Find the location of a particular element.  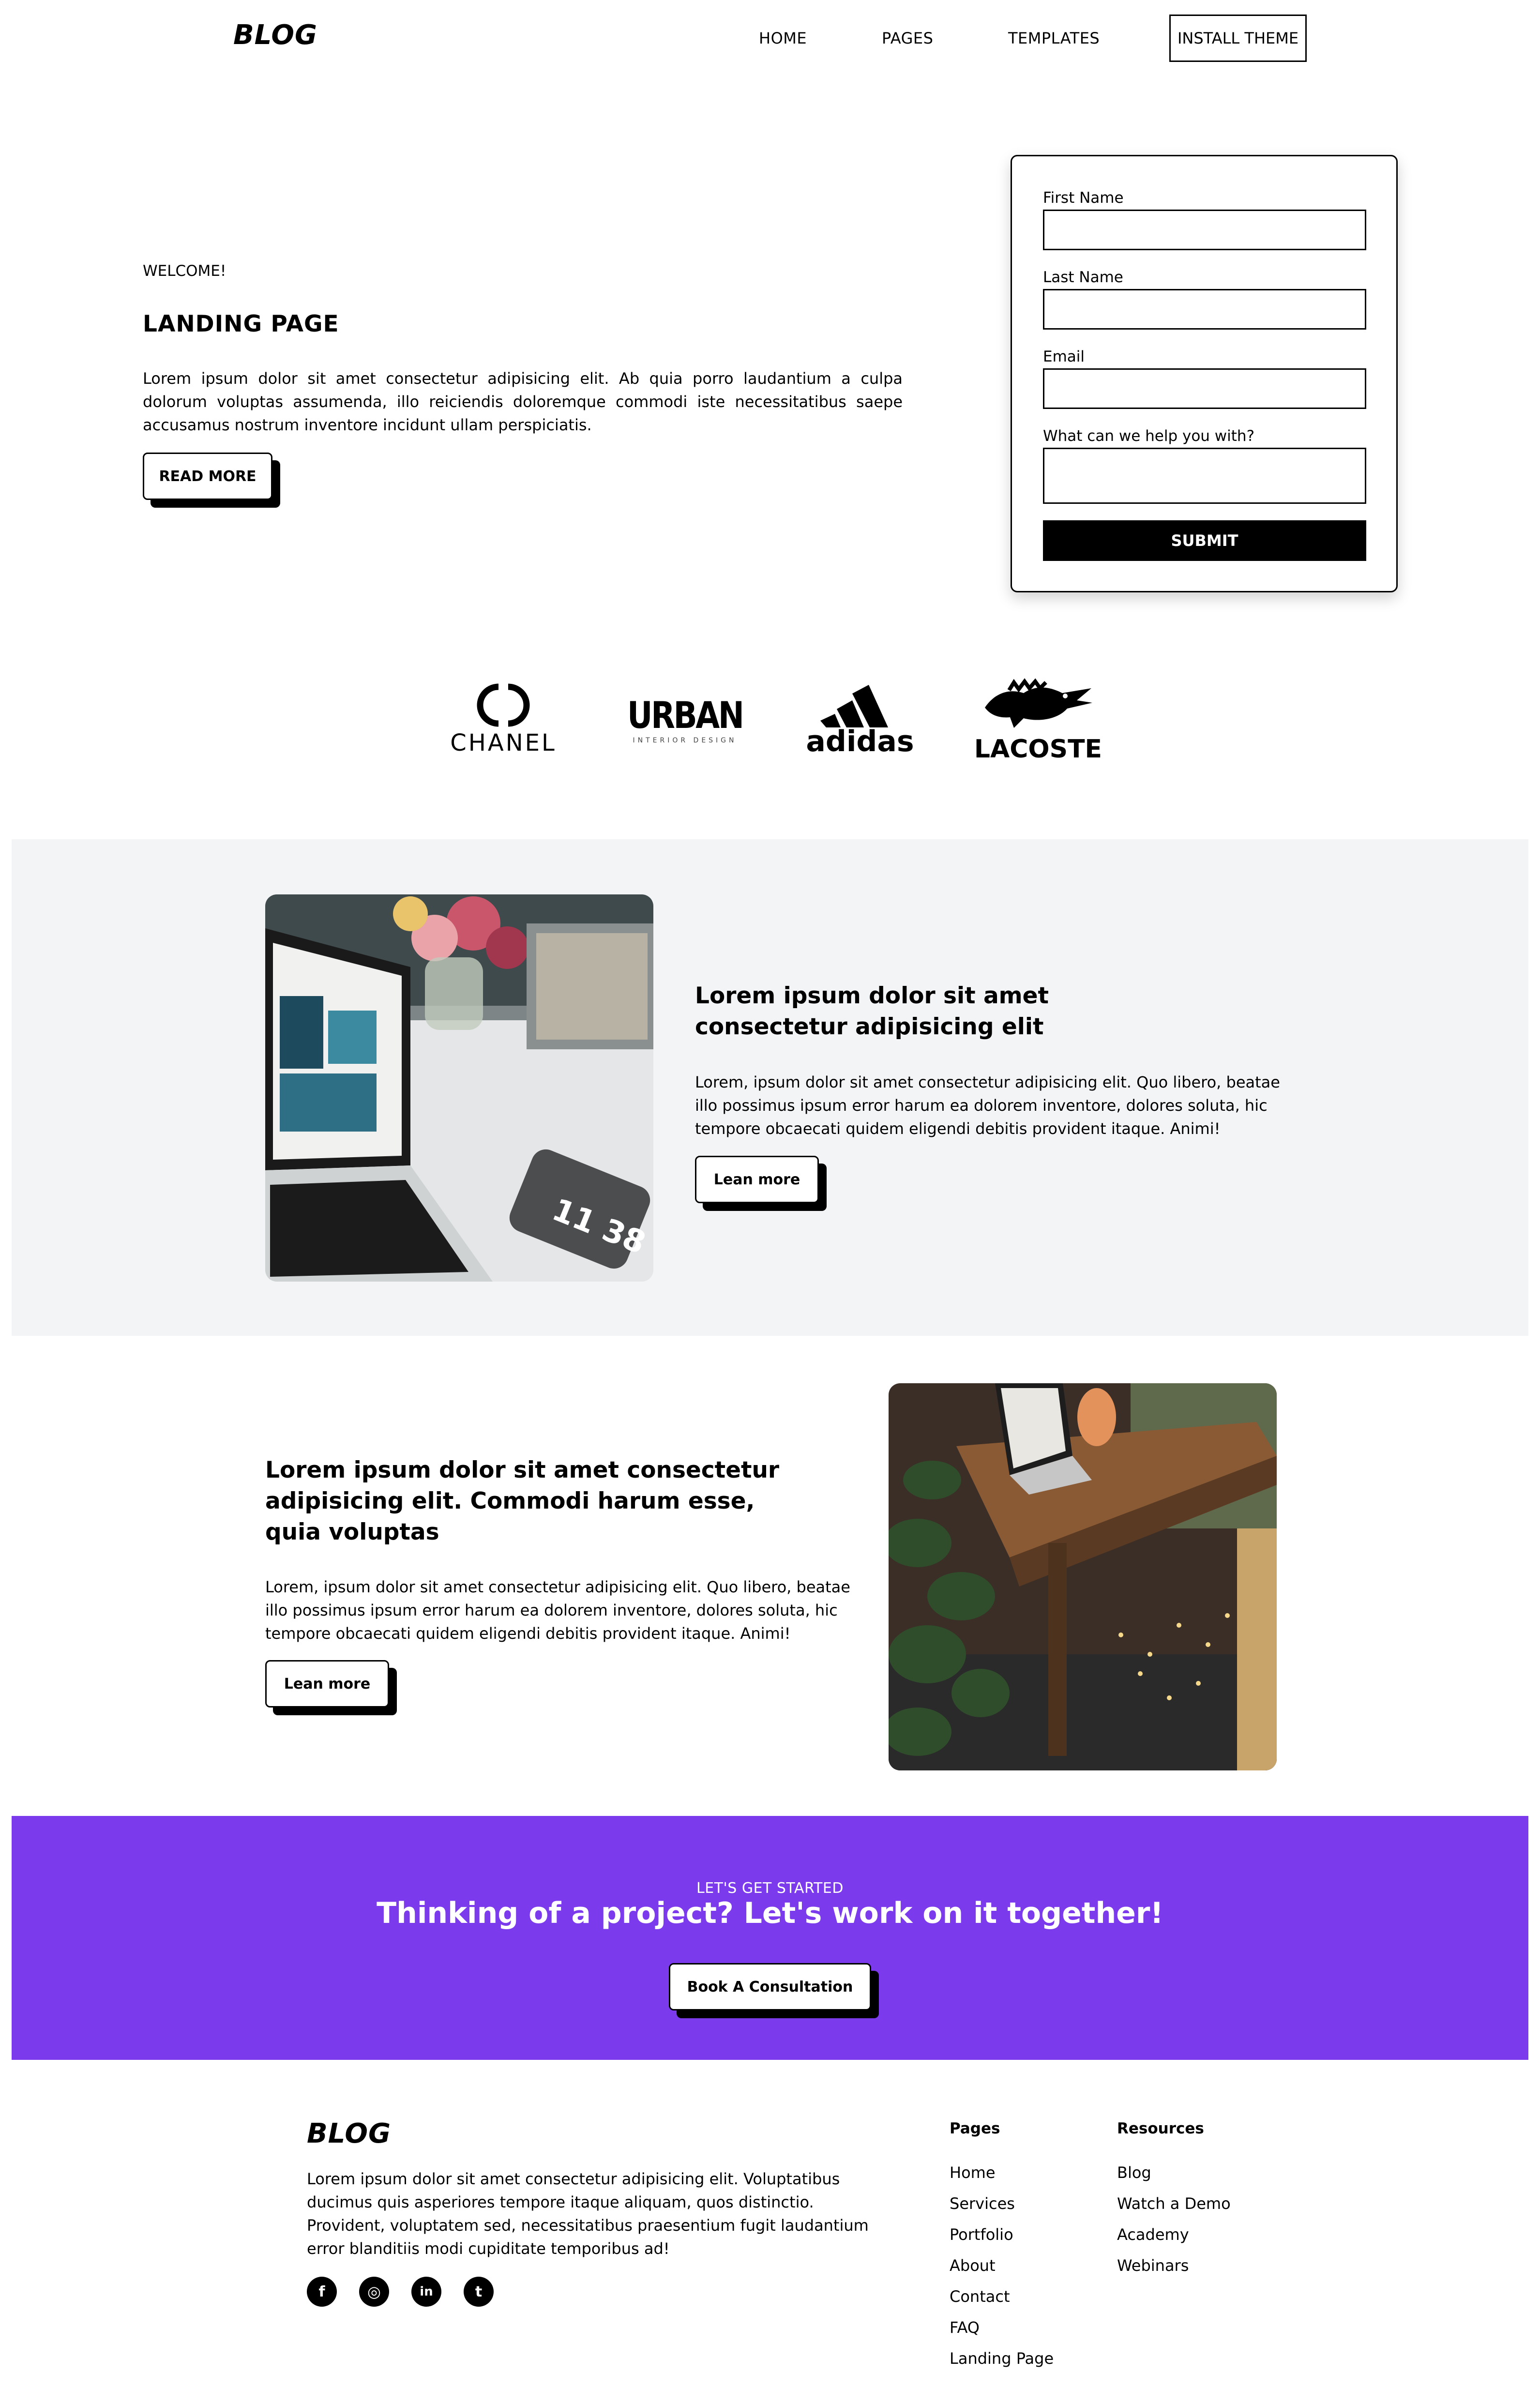

twitter-glyph: t is located at coordinates (479, 2291).